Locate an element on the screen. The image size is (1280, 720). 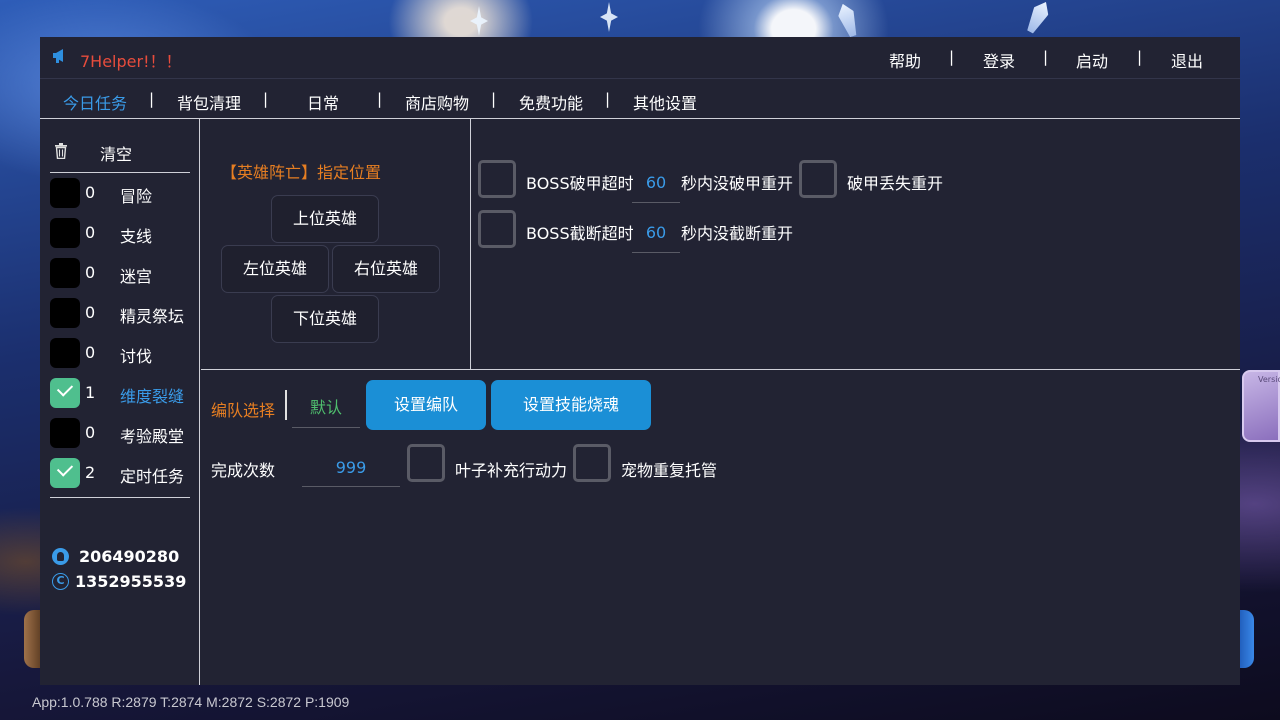
top-menu: 帮助 | 登录 | 启动 | 退出 is located at coordinates (1040, 58).